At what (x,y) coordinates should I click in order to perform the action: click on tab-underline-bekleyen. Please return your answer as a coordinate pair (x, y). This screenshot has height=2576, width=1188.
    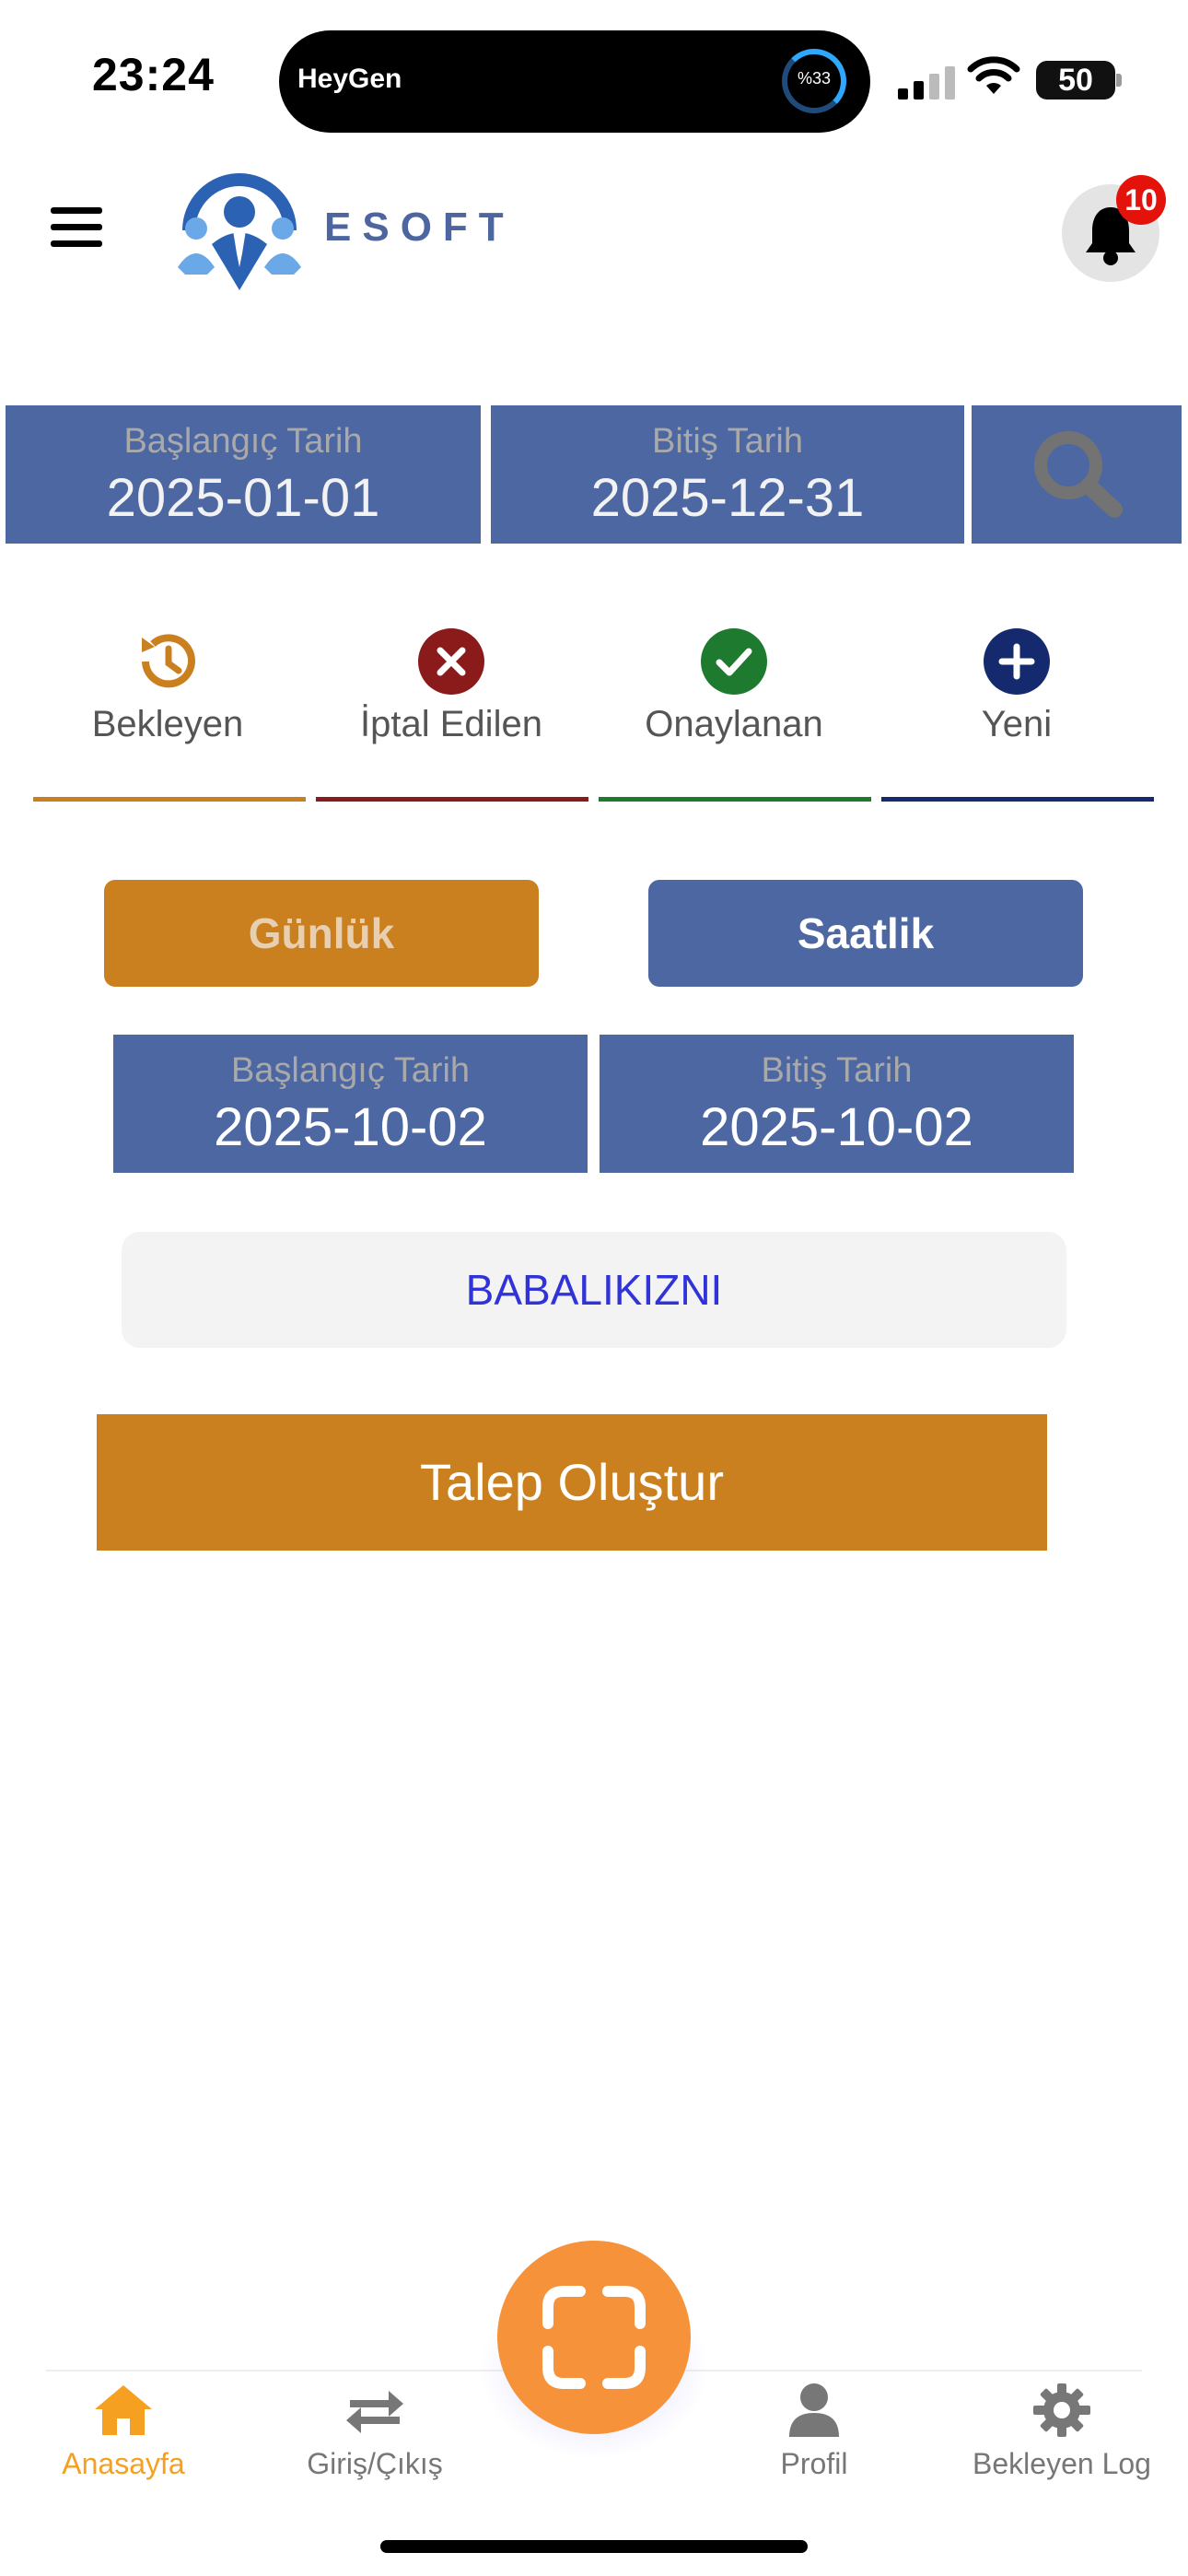
    Looking at the image, I should click on (169, 799).